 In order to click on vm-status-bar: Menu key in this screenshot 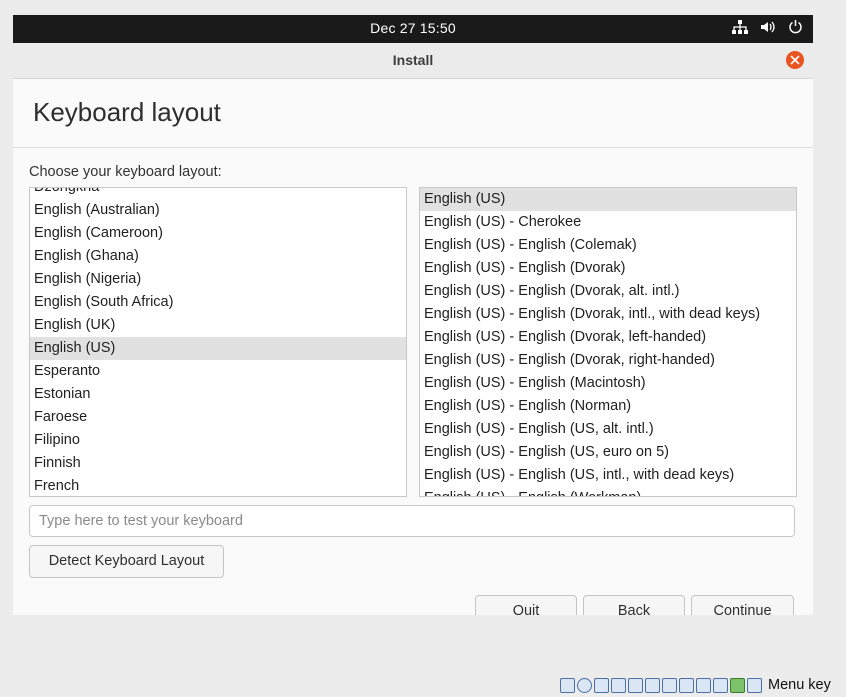, I will do `click(695, 685)`.